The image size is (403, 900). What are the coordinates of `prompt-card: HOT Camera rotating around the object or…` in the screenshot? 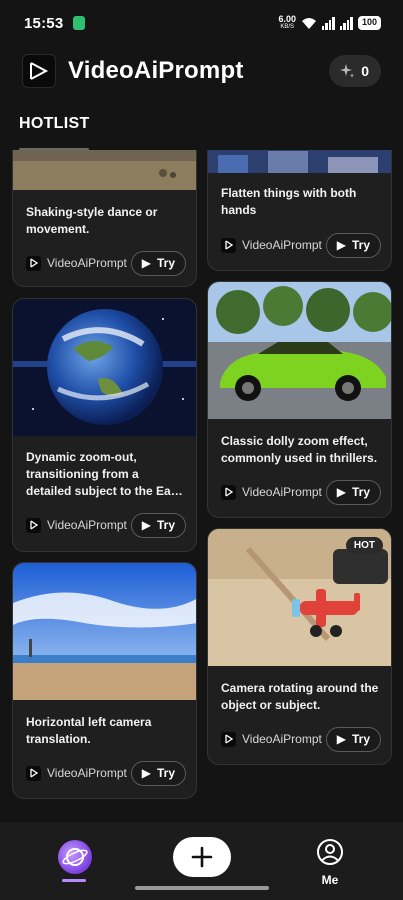 It's located at (299, 646).